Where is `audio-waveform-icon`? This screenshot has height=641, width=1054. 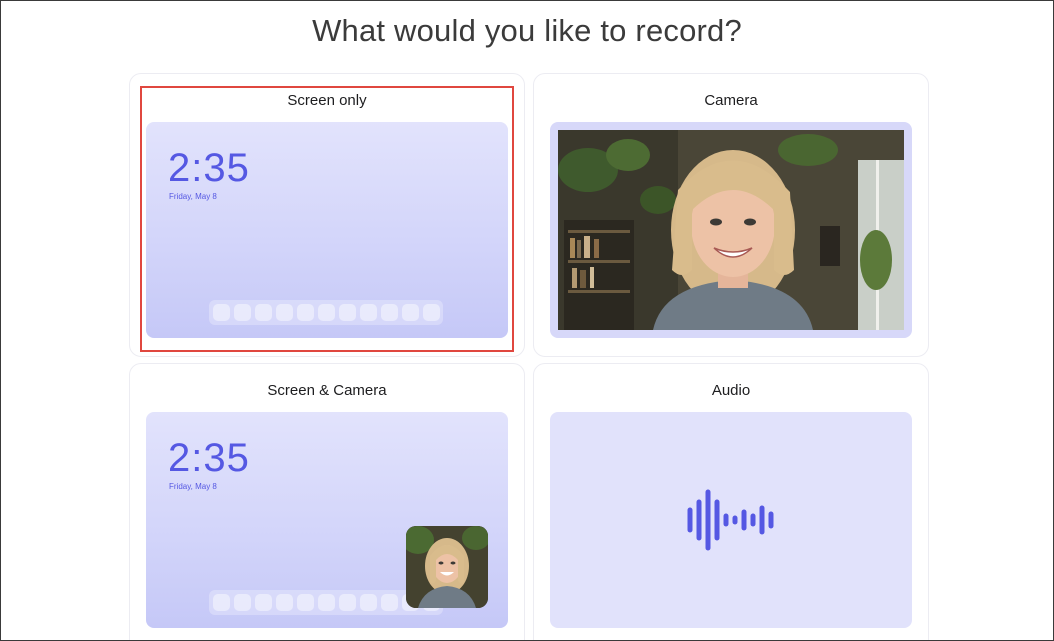 audio-waveform-icon is located at coordinates (730, 520).